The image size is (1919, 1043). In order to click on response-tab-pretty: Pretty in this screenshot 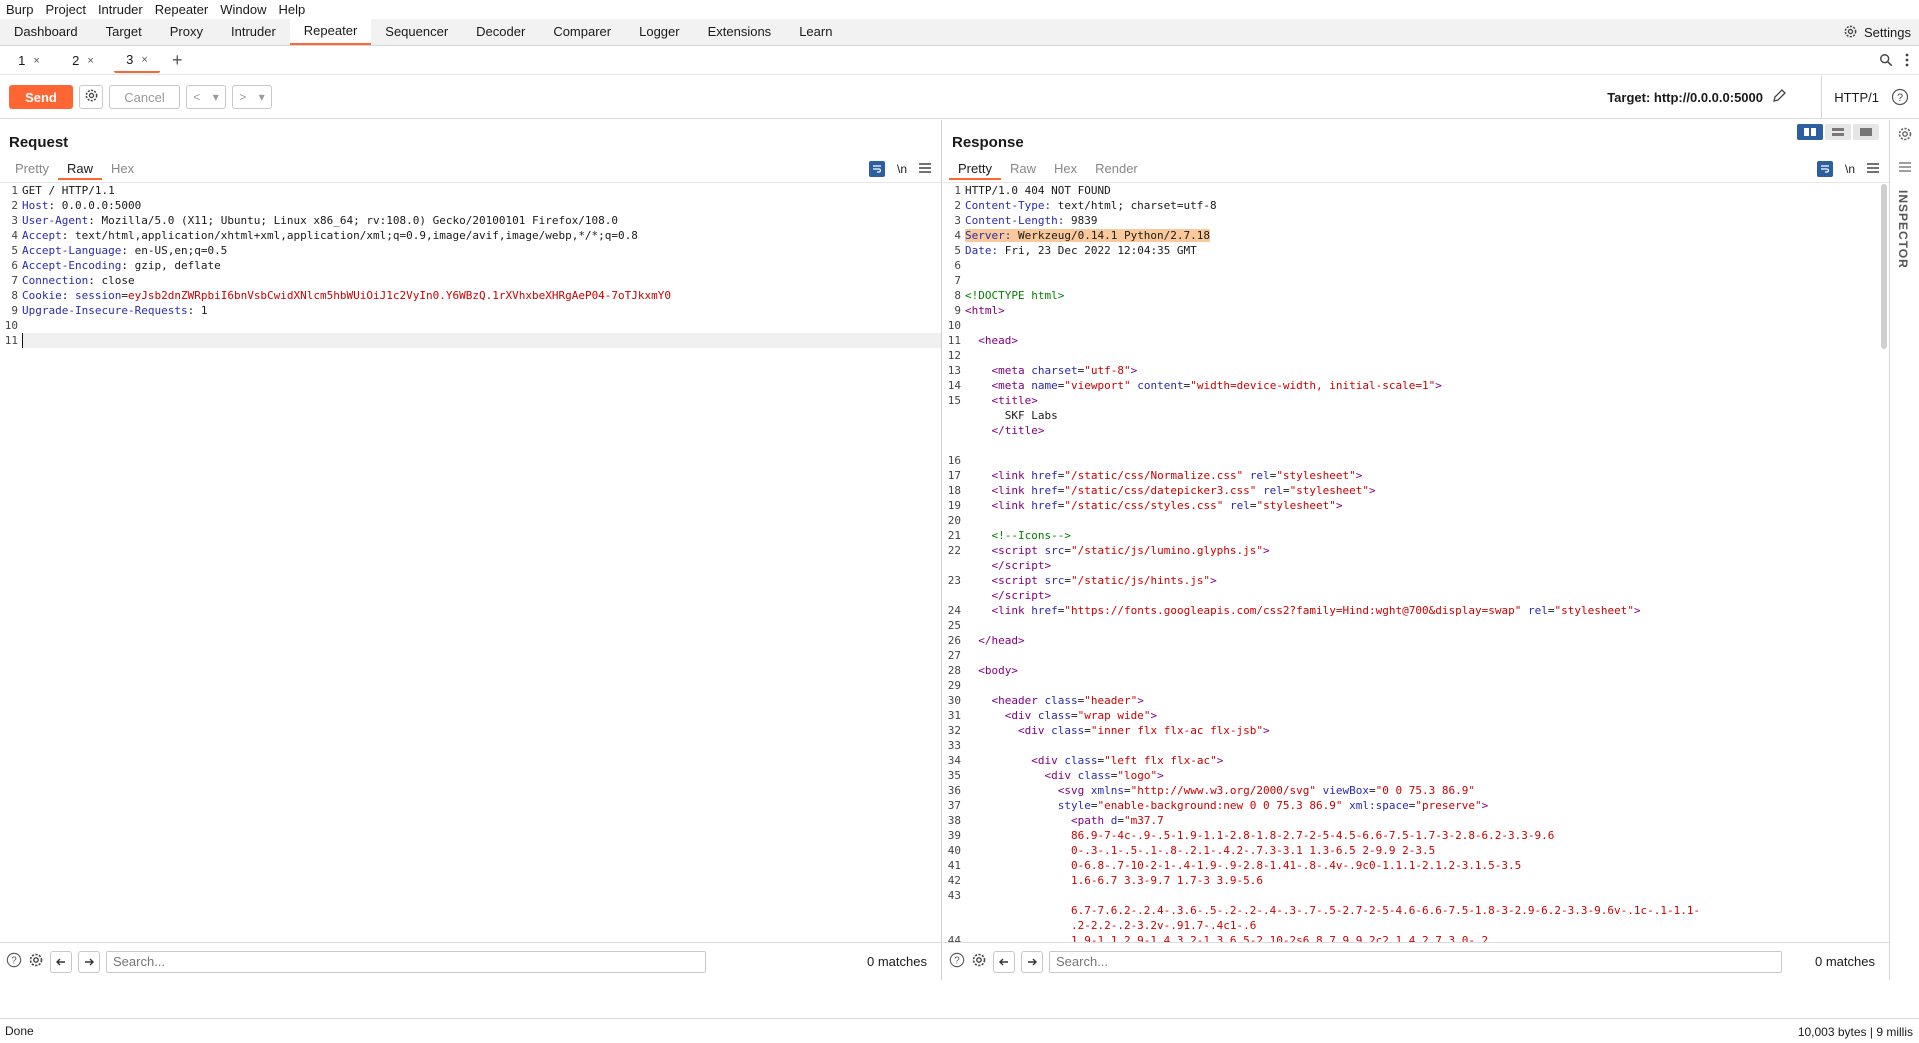, I will do `click(975, 169)`.